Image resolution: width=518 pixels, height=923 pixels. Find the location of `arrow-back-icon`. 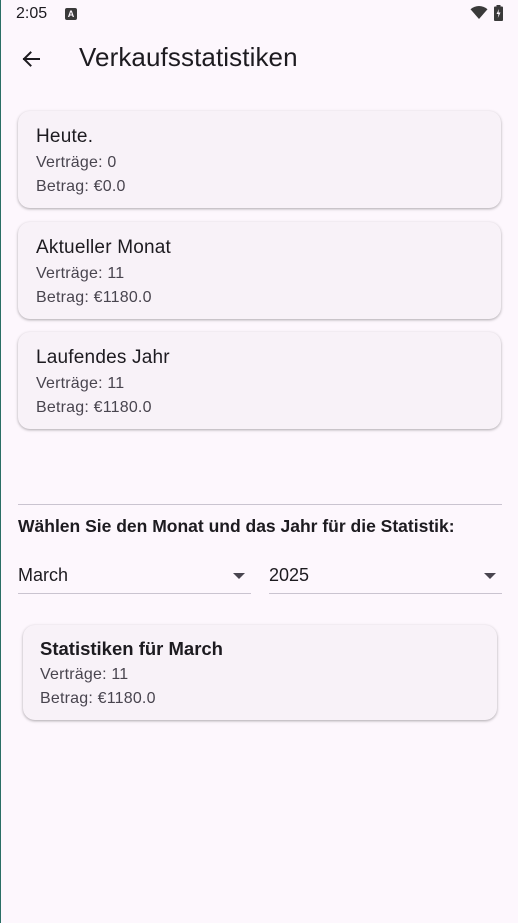

arrow-back-icon is located at coordinates (31, 59).